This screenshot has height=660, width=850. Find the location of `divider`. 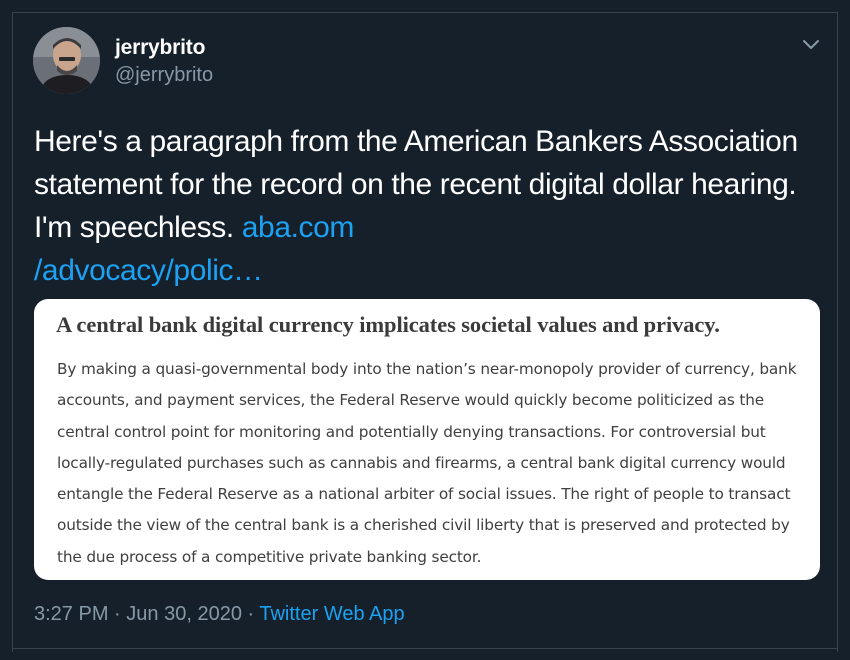

divider is located at coordinates (425, 648).